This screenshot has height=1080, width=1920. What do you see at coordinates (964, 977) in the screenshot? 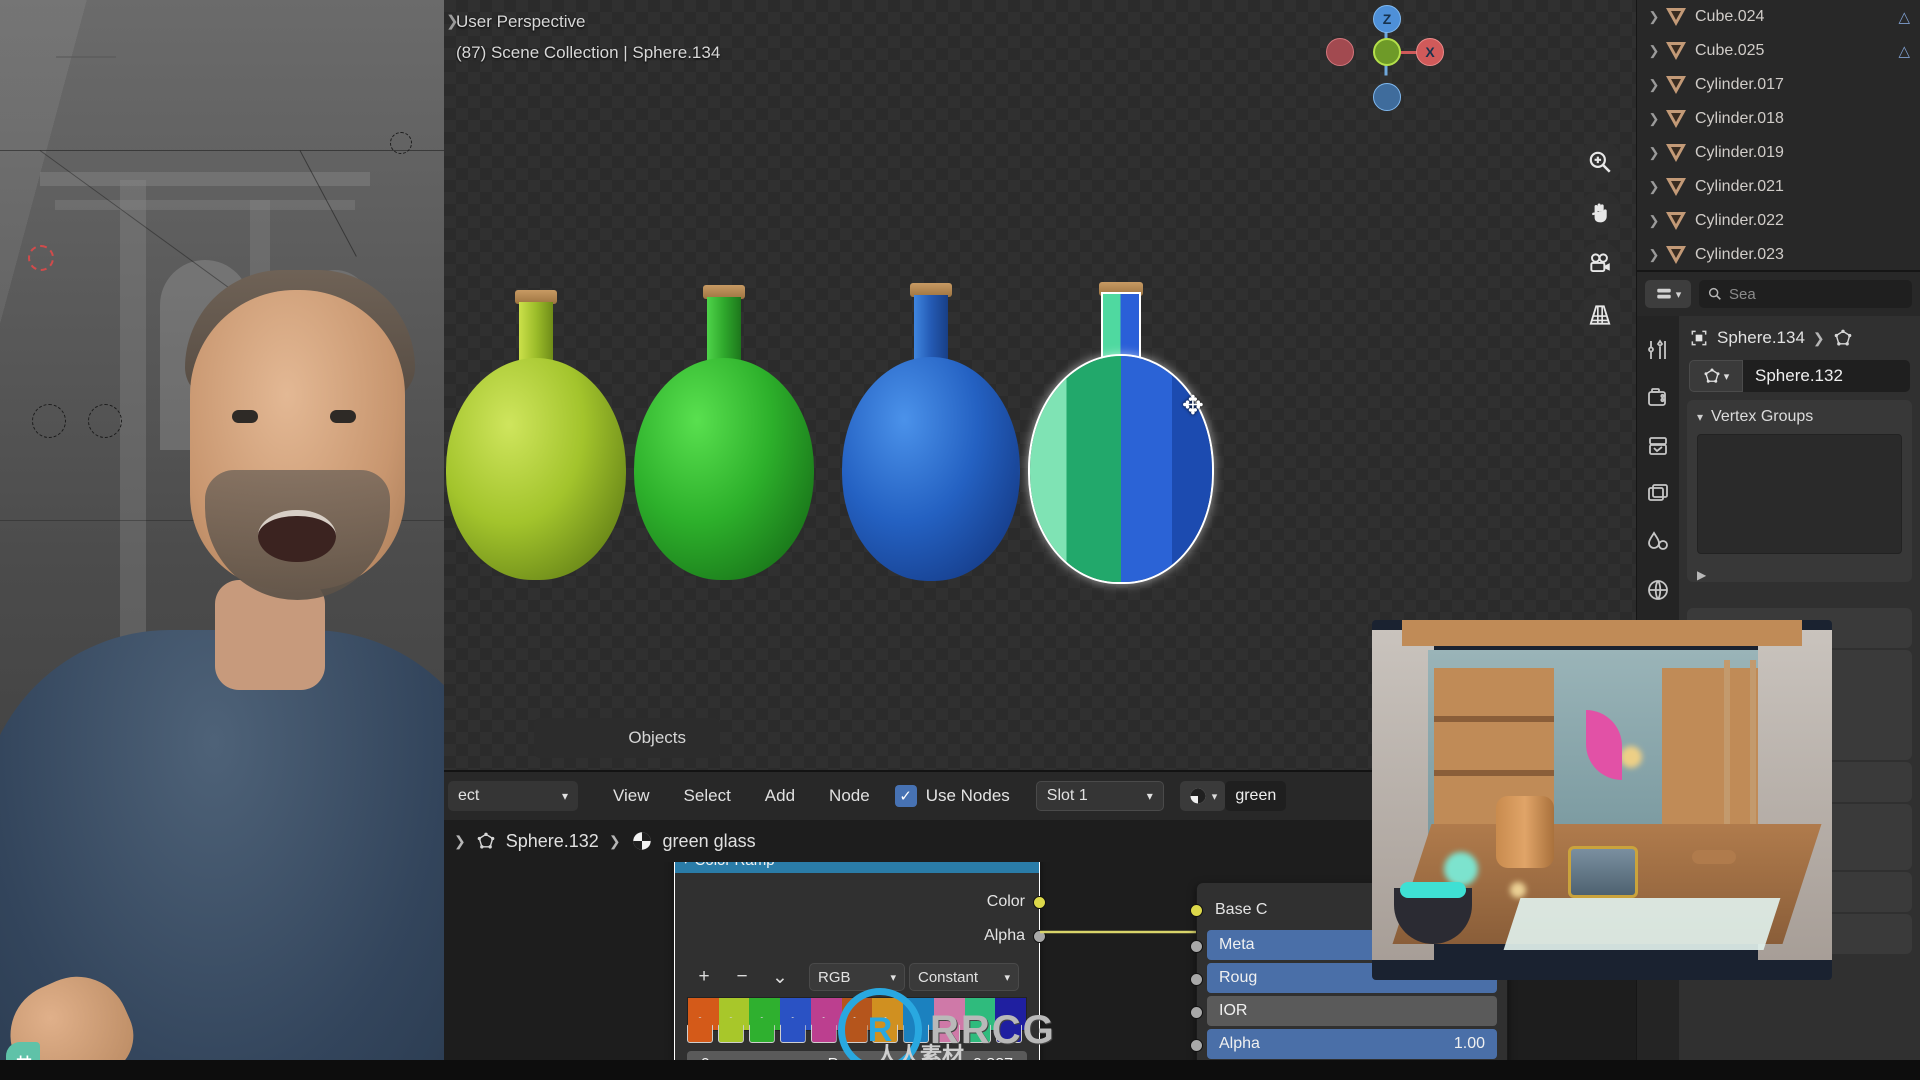
I see `interpolation-dropdown: Constant ▾` at bounding box center [964, 977].